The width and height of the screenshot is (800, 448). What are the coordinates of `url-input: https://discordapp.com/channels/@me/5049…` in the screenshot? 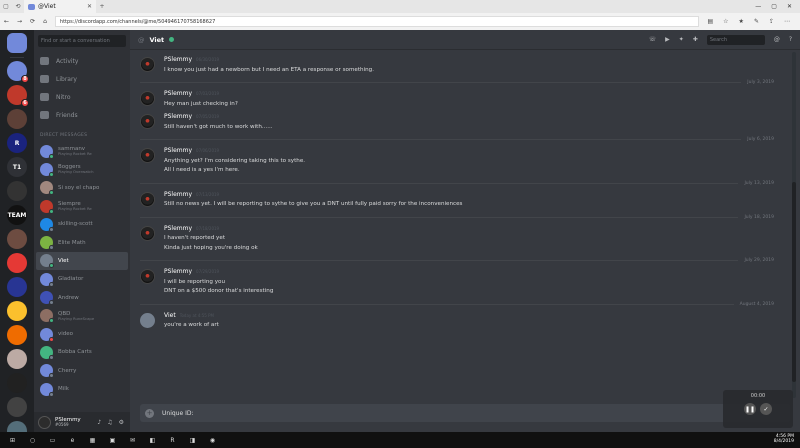 It's located at (377, 21).